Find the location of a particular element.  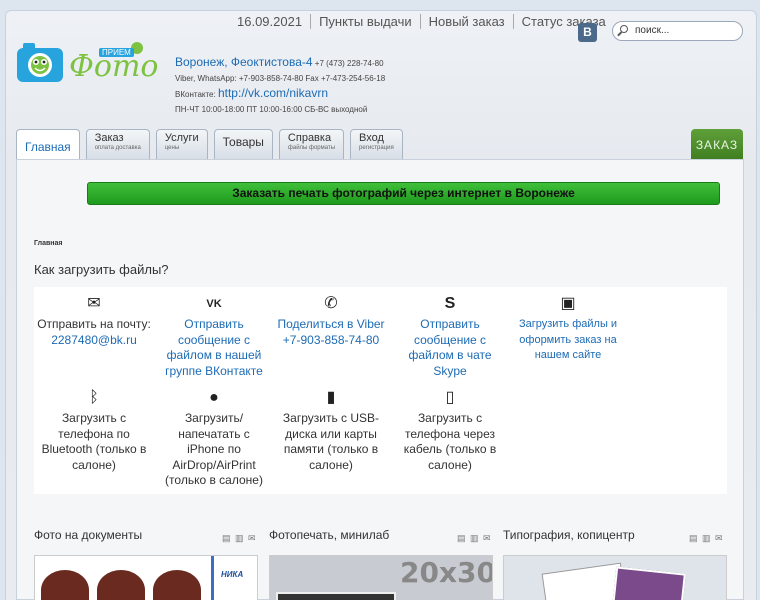

vk-line3: файлом в нашей is located at coordinates (214, 355).